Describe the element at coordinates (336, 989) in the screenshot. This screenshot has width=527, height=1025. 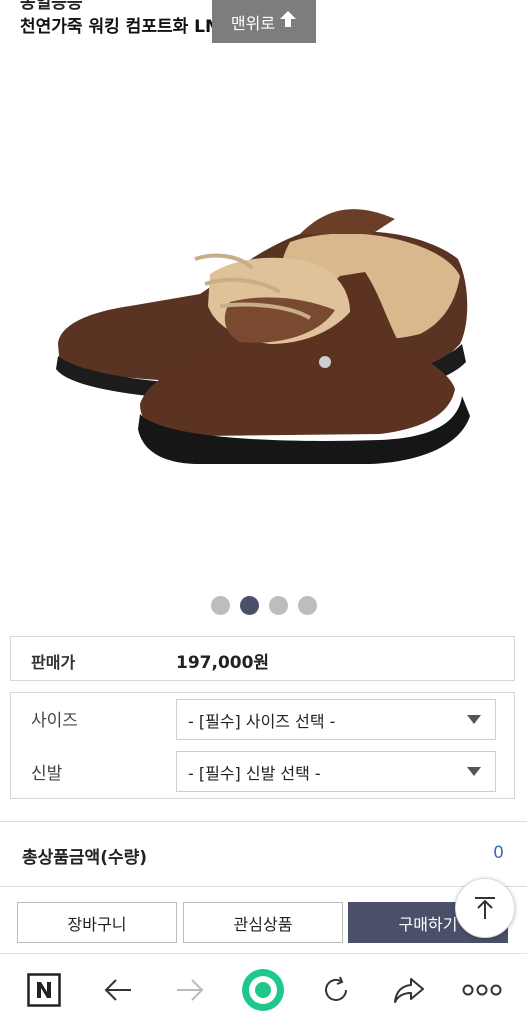
I see `refresh-icon` at that location.